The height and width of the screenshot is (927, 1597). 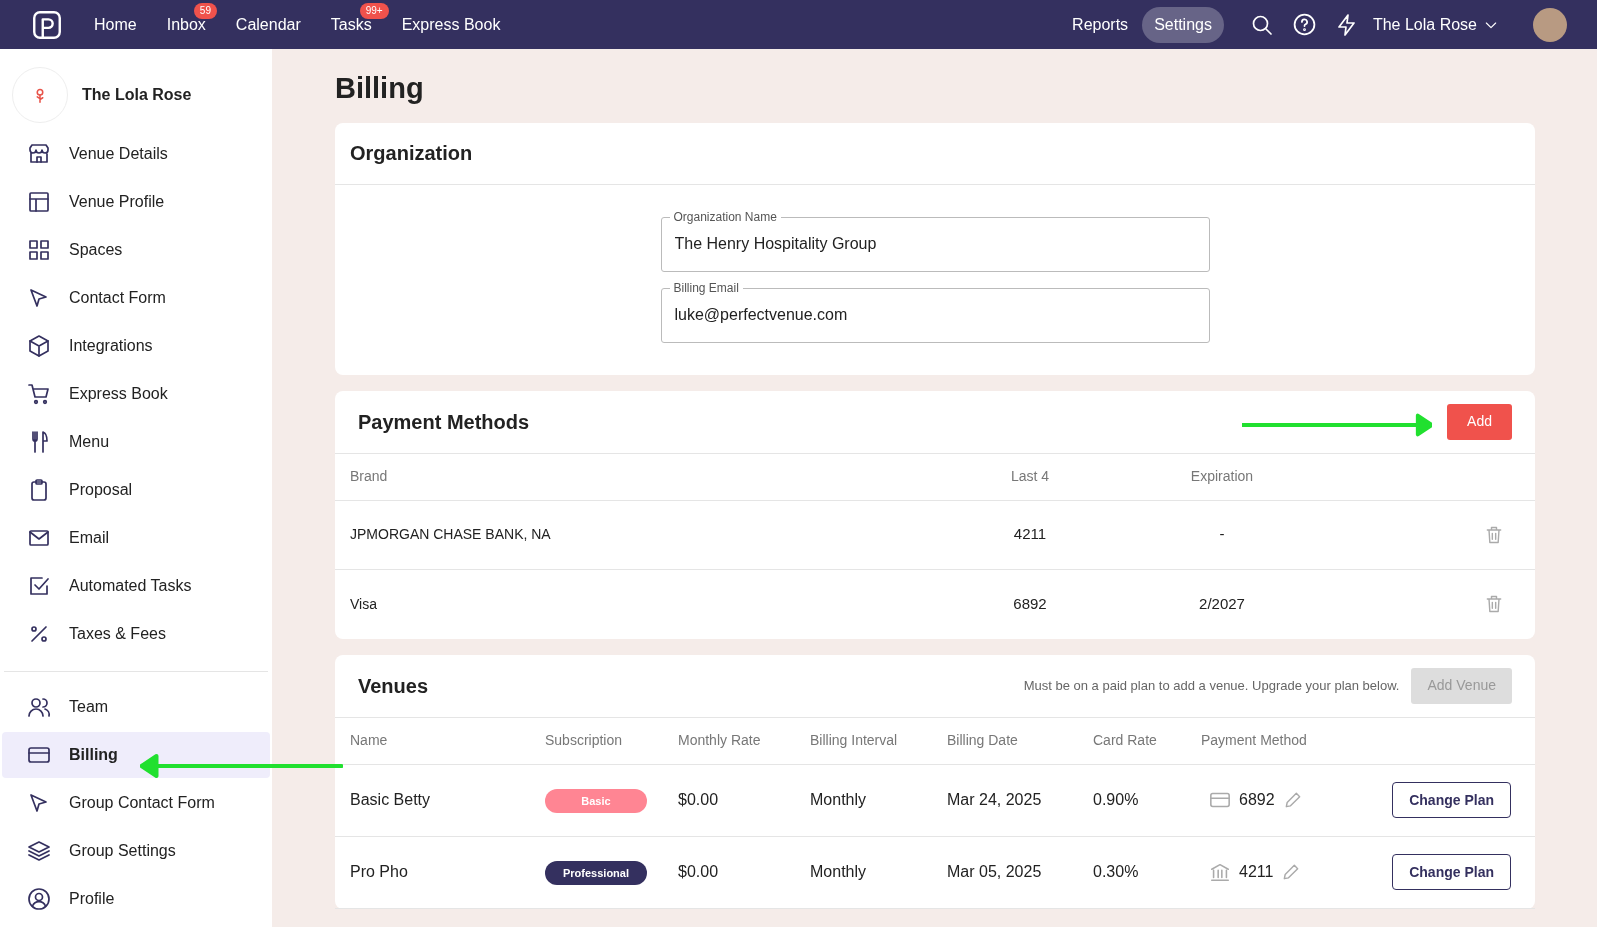 What do you see at coordinates (584, 740) in the screenshot?
I see `column-header: Subscription` at bounding box center [584, 740].